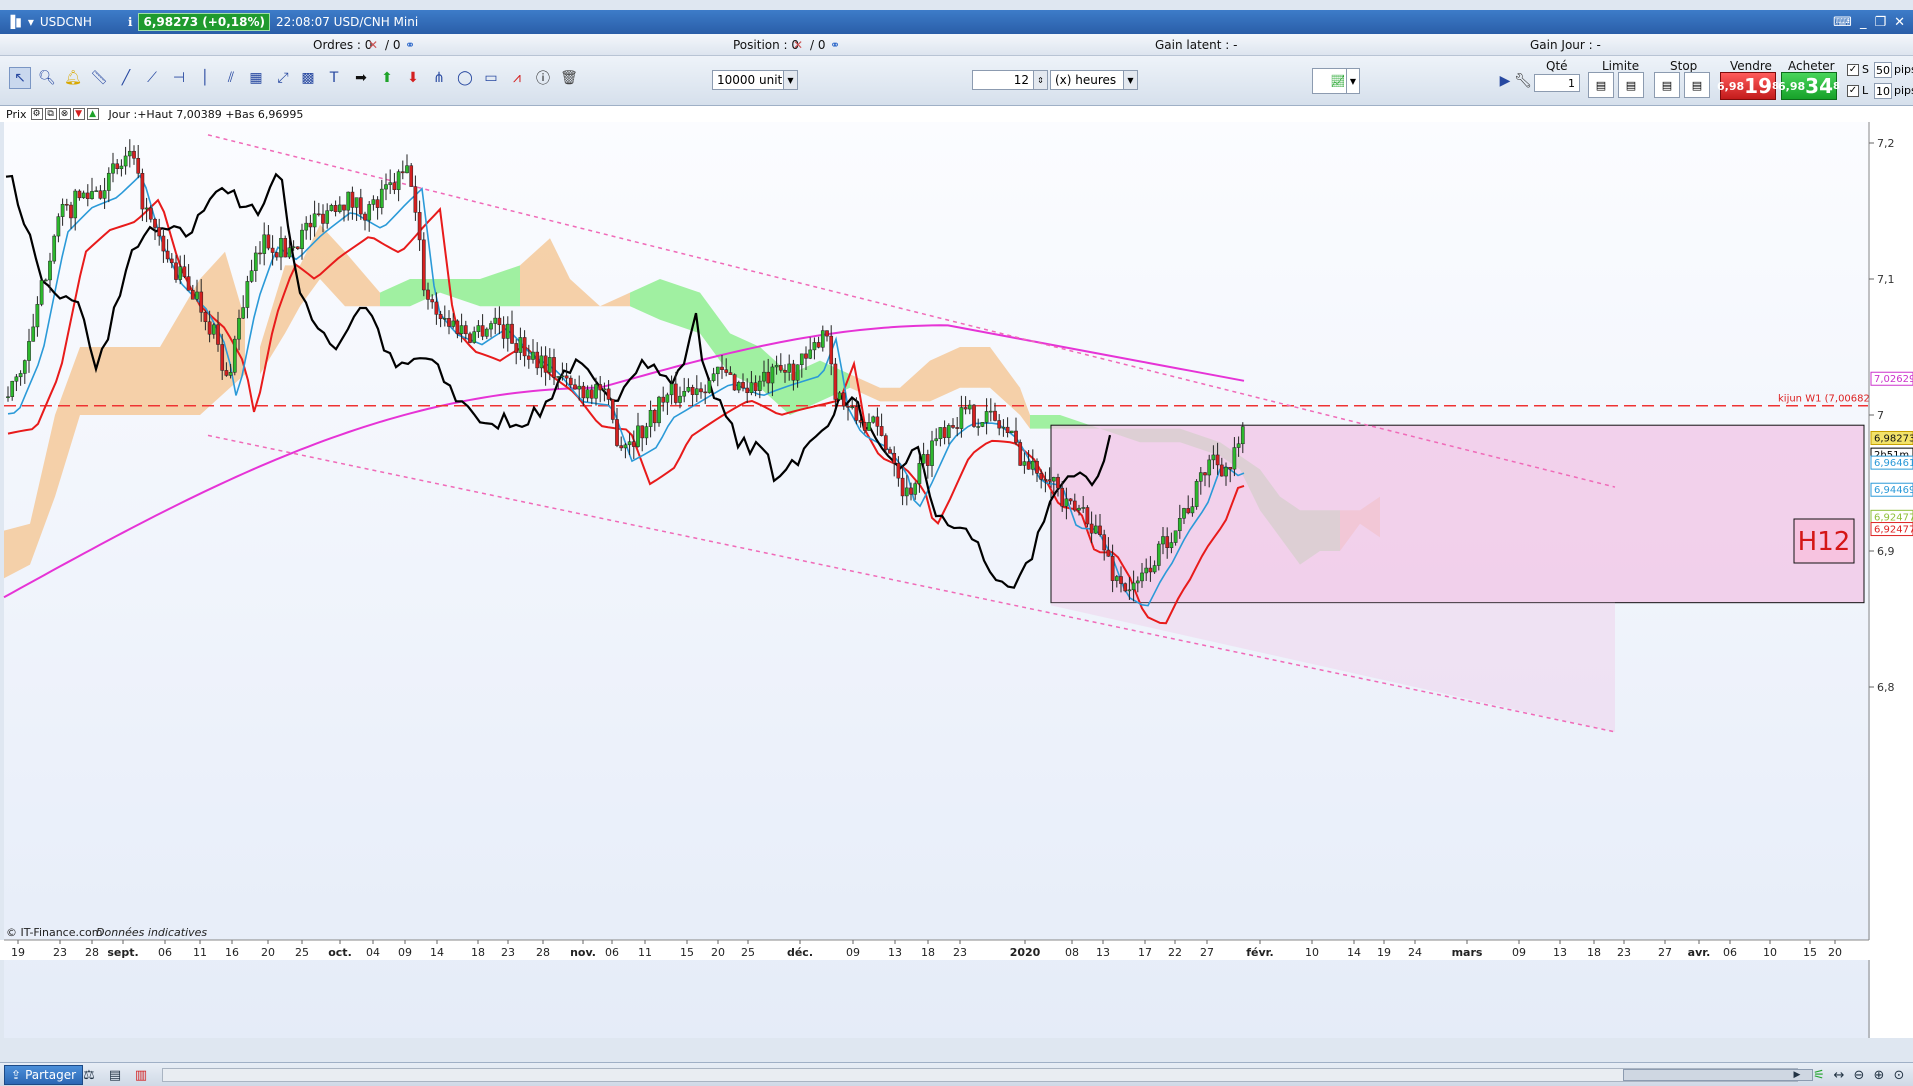  Describe the element at coordinates (1899, 22) in the screenshot. I see `close-icon: ✕` at that location.